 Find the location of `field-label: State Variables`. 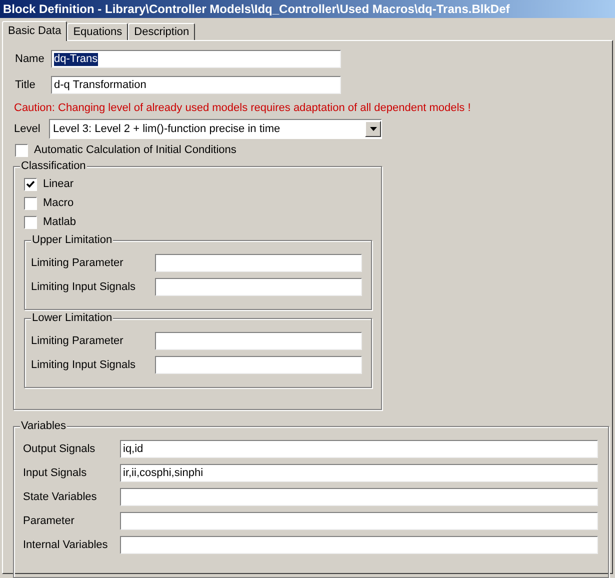

field-label: State Variables is located at coordinates (60, 497).